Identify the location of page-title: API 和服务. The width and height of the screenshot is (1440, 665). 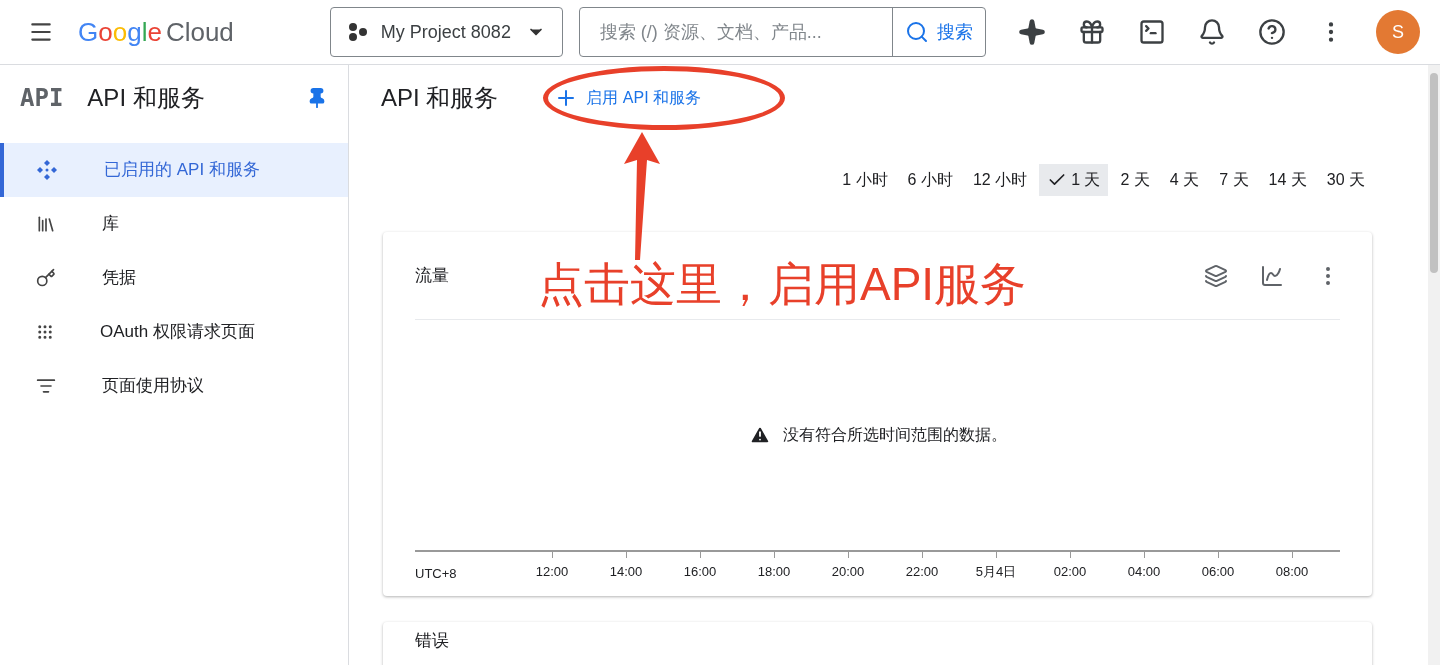
(440, 98).